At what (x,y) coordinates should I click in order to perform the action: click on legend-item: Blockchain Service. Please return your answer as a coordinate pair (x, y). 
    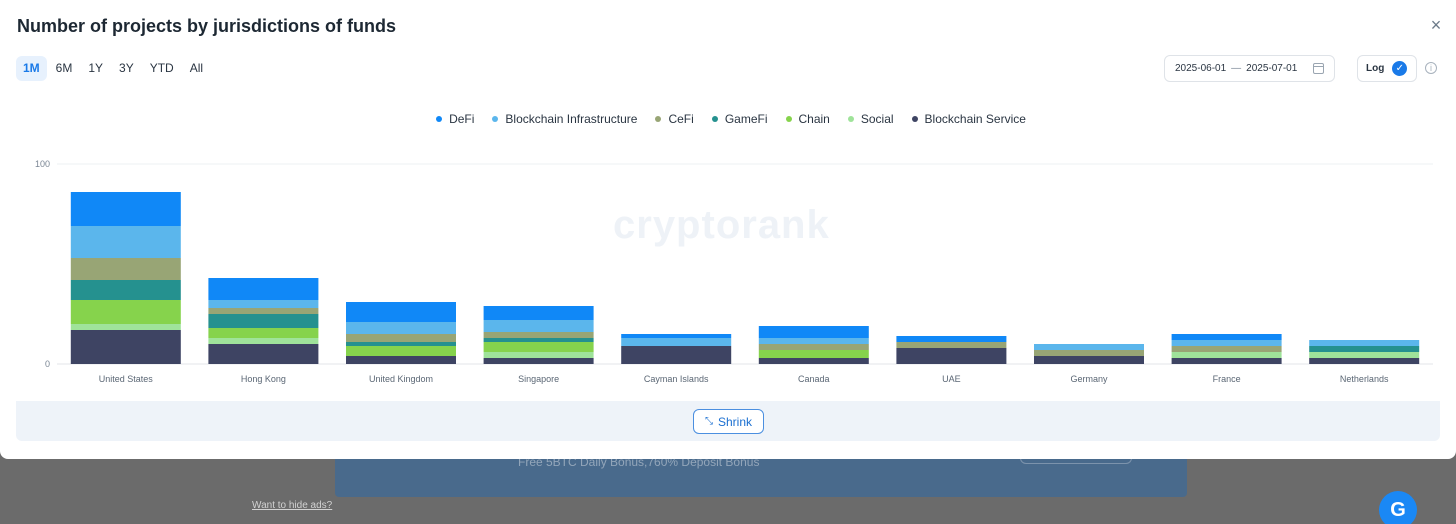
    Looking at the image, I should click on (968, 119).